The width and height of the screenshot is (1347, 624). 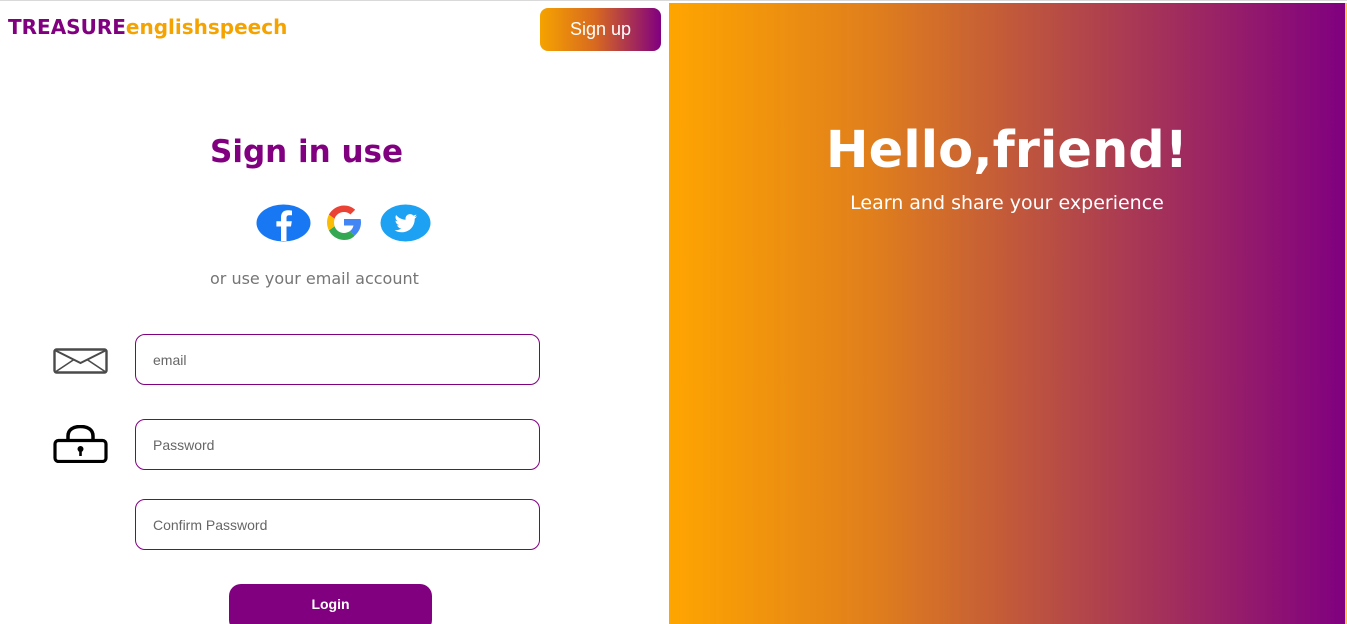 What do you see at coordinates (337, 524) in the screenshot?
I see `confirm-password-field` at bounding box center [337, 524].